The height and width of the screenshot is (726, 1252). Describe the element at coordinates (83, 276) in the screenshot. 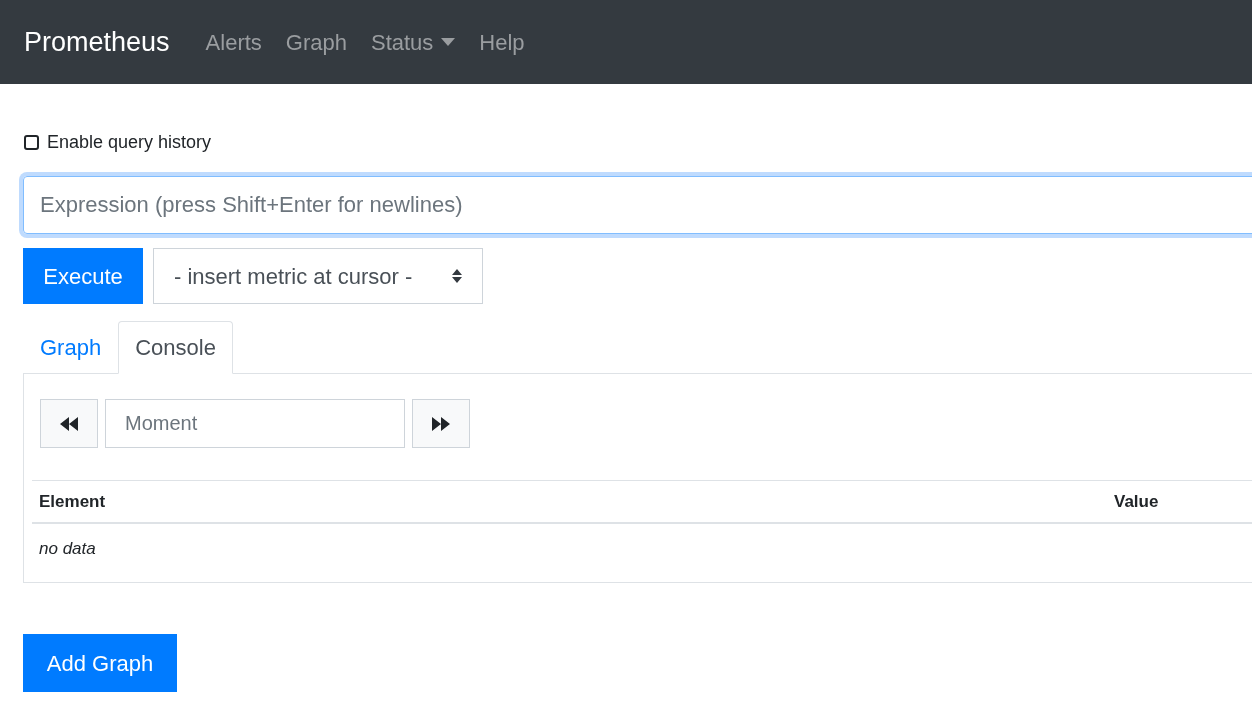

I see `execute-button: Execute` at that location.